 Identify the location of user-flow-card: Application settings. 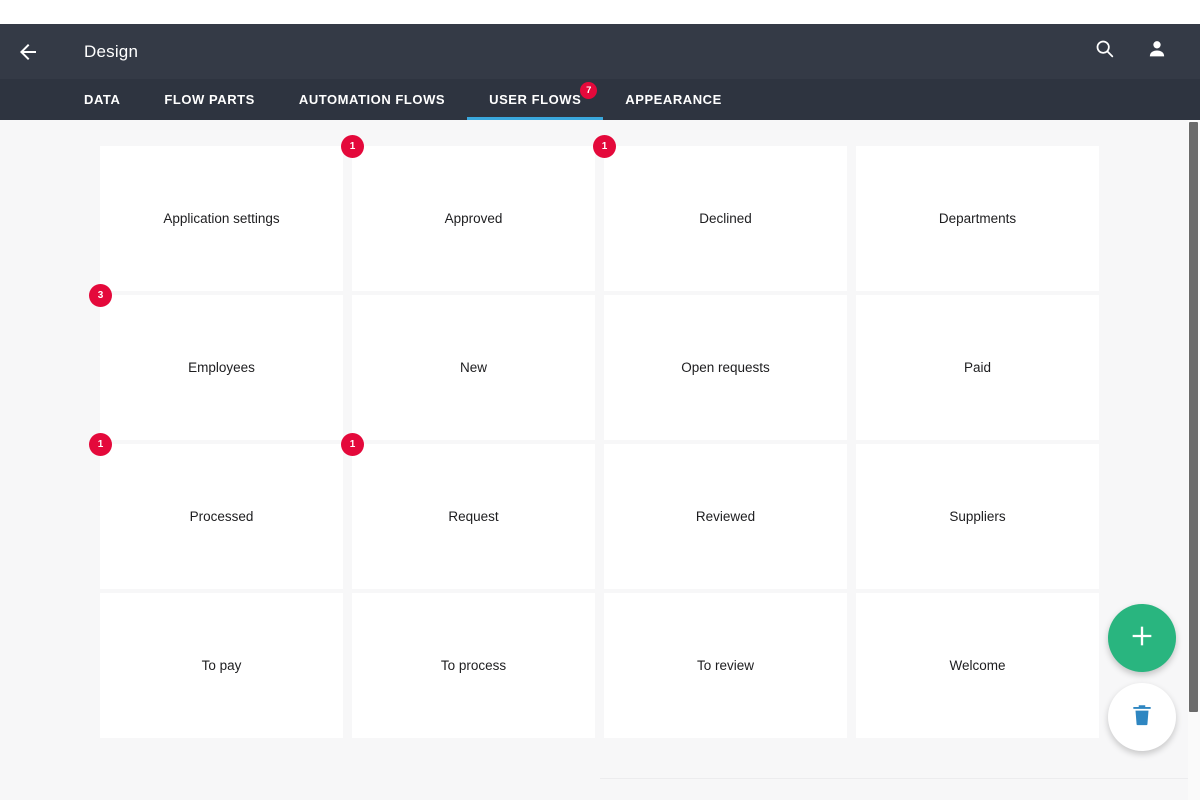
(221, 218).